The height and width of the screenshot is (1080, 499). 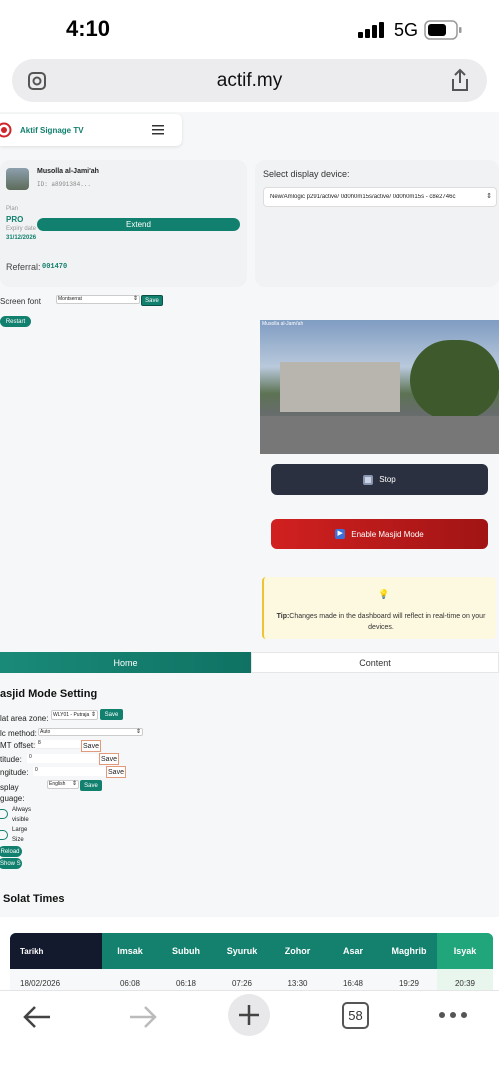 What do you see at coordinates (406, 30) in the screenshot?
I see `network-label: 5G` at bounding box center [406, 30].